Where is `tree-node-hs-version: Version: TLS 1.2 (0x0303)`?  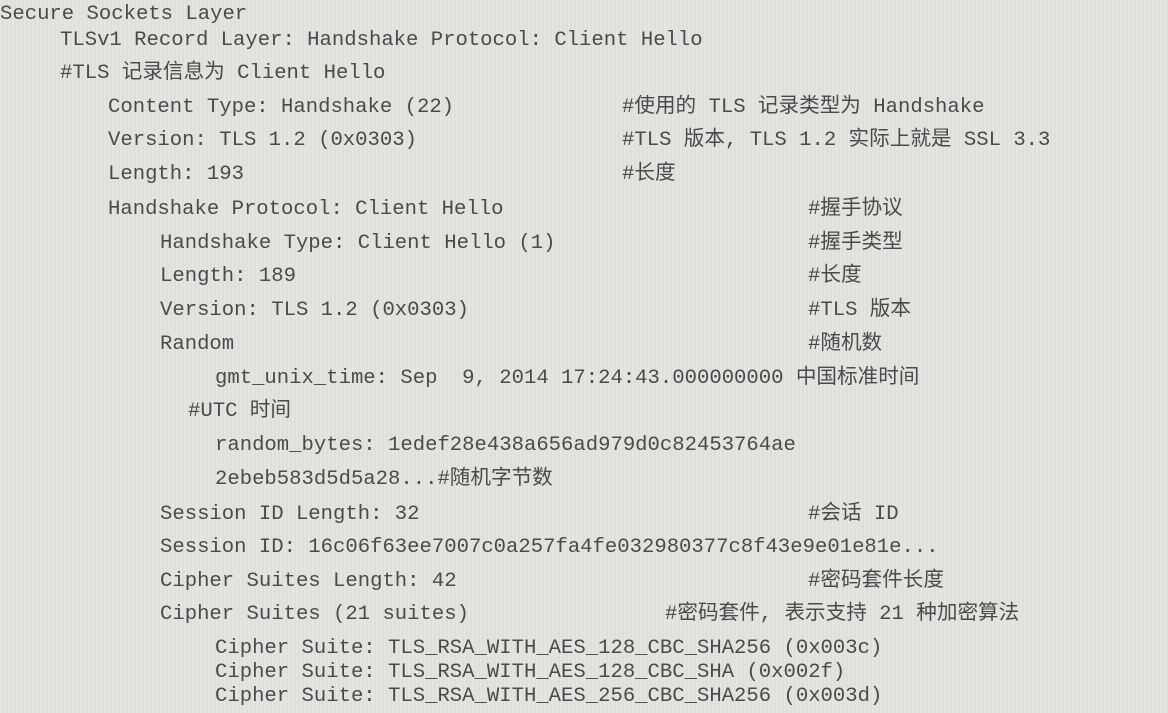
tree-node-hs-version: Version: TLS 1.2 (0x0303) is located at coordinates (314, 310).